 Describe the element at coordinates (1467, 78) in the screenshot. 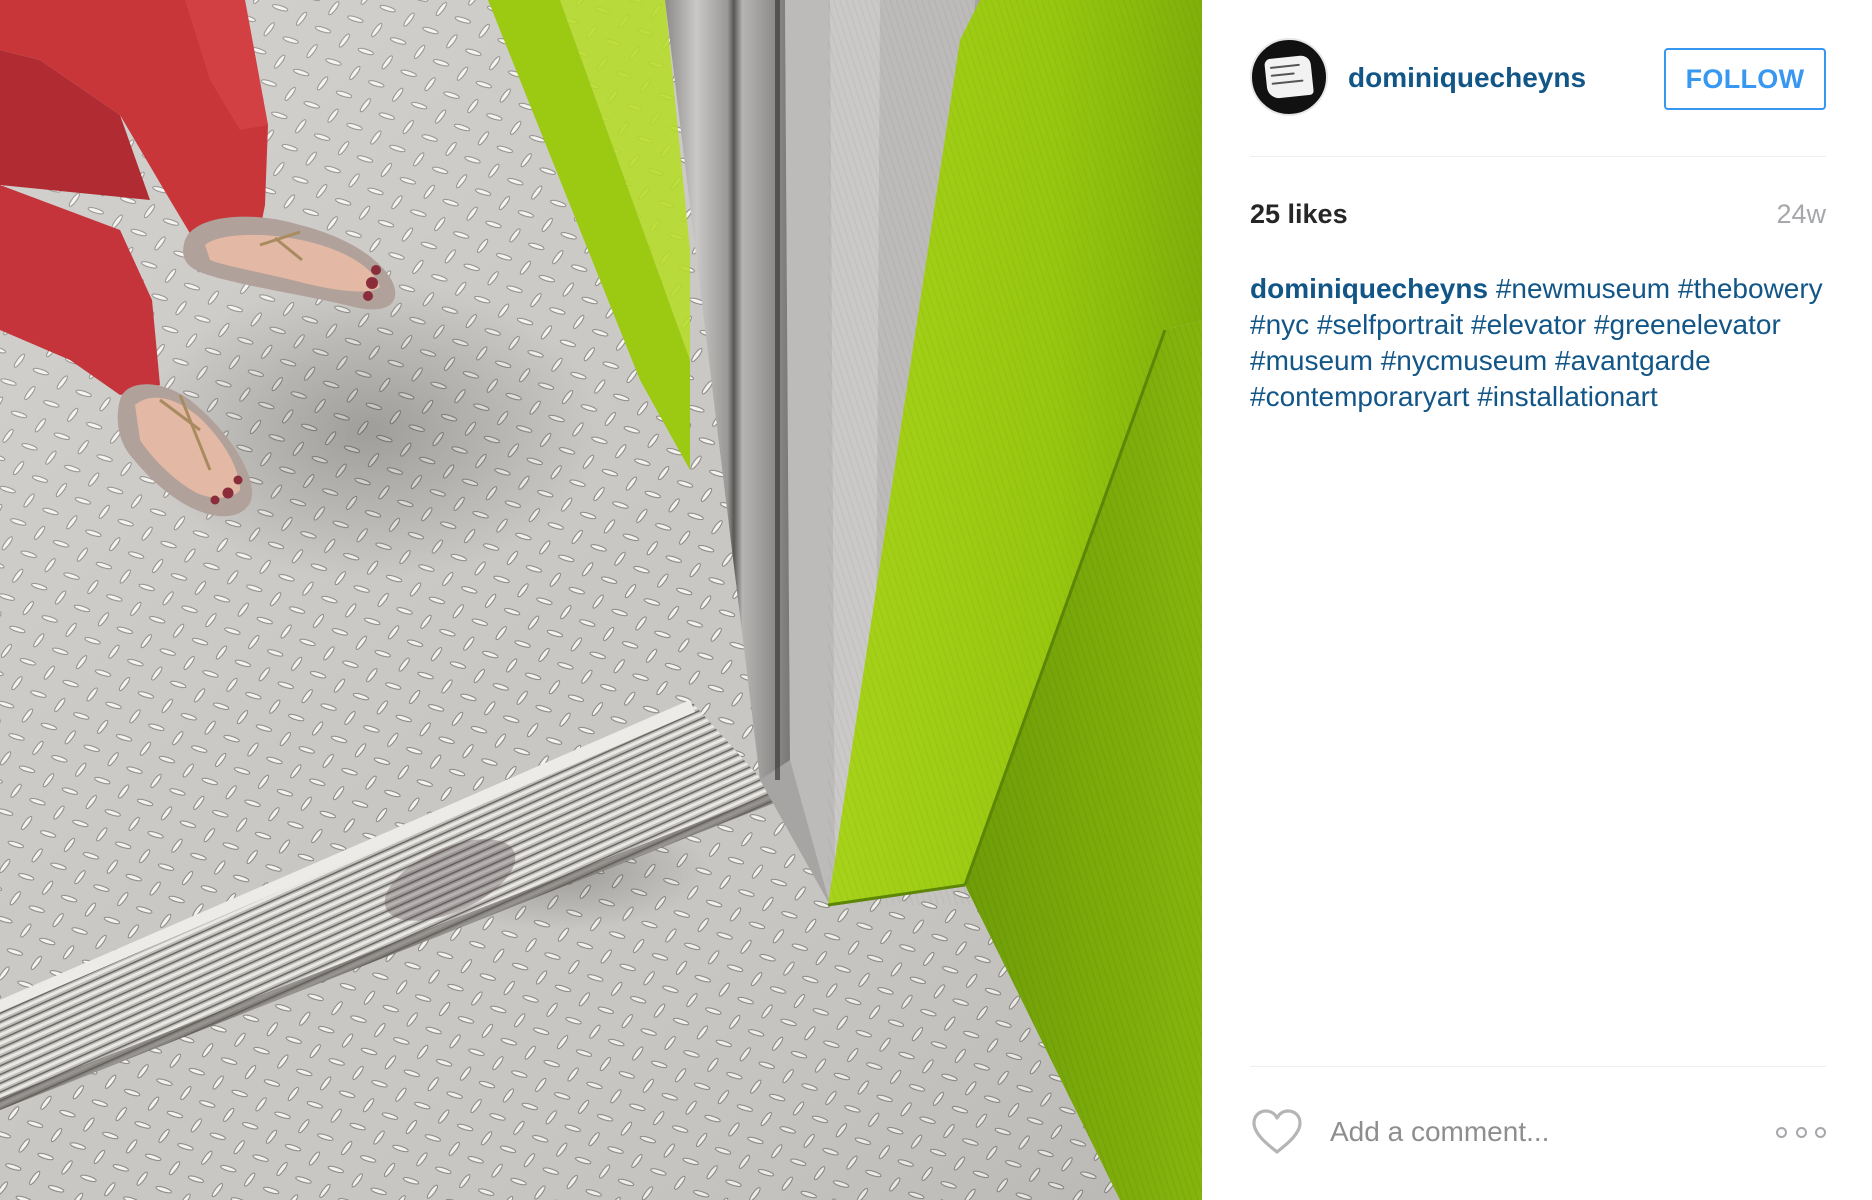

I see `author-username: dominiquecheyns` at that location.